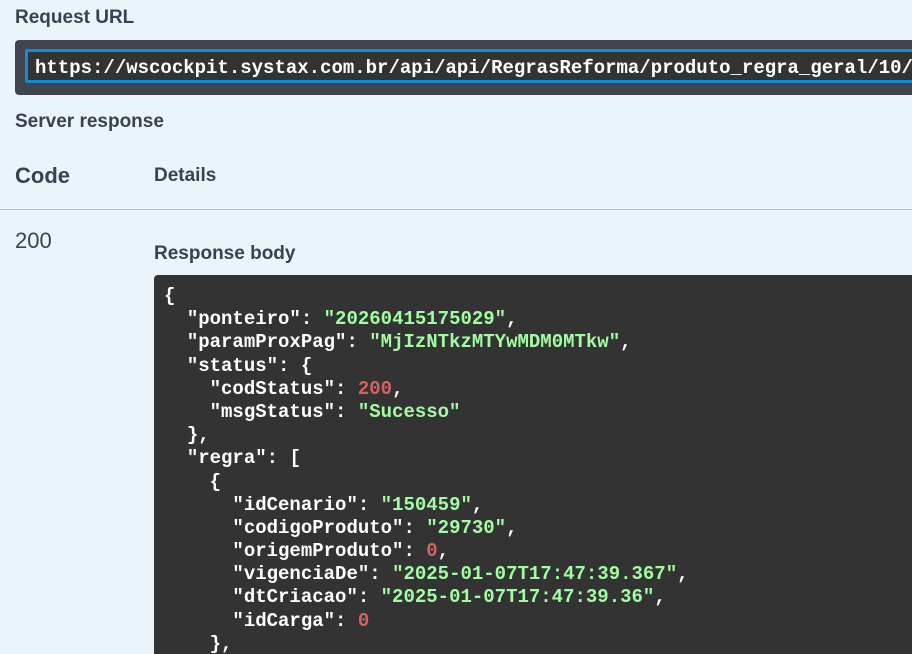 The height and width of the screenshot is (654, 912). I want to click on json-key: "idCenario", so click(295, 504).